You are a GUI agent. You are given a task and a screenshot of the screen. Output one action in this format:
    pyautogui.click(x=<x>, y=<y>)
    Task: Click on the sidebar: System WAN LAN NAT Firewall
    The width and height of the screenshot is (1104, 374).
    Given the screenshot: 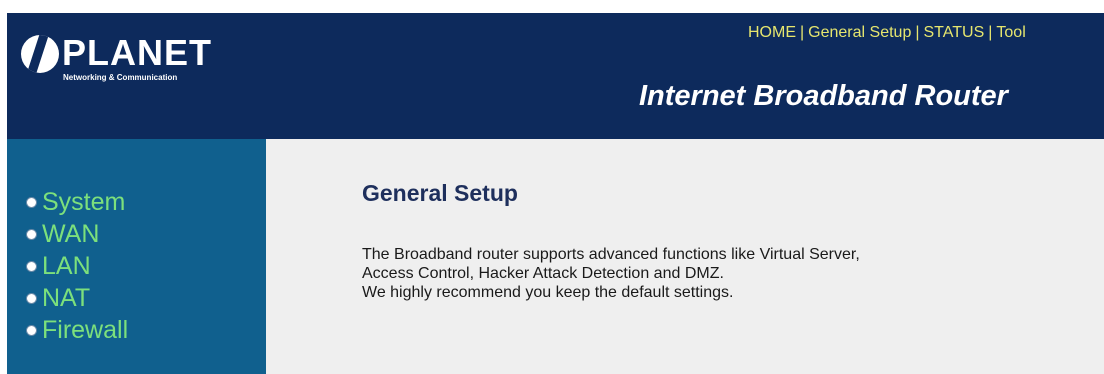 What is the action you would take?
    pyautogui.click(x=136, y=256)
    